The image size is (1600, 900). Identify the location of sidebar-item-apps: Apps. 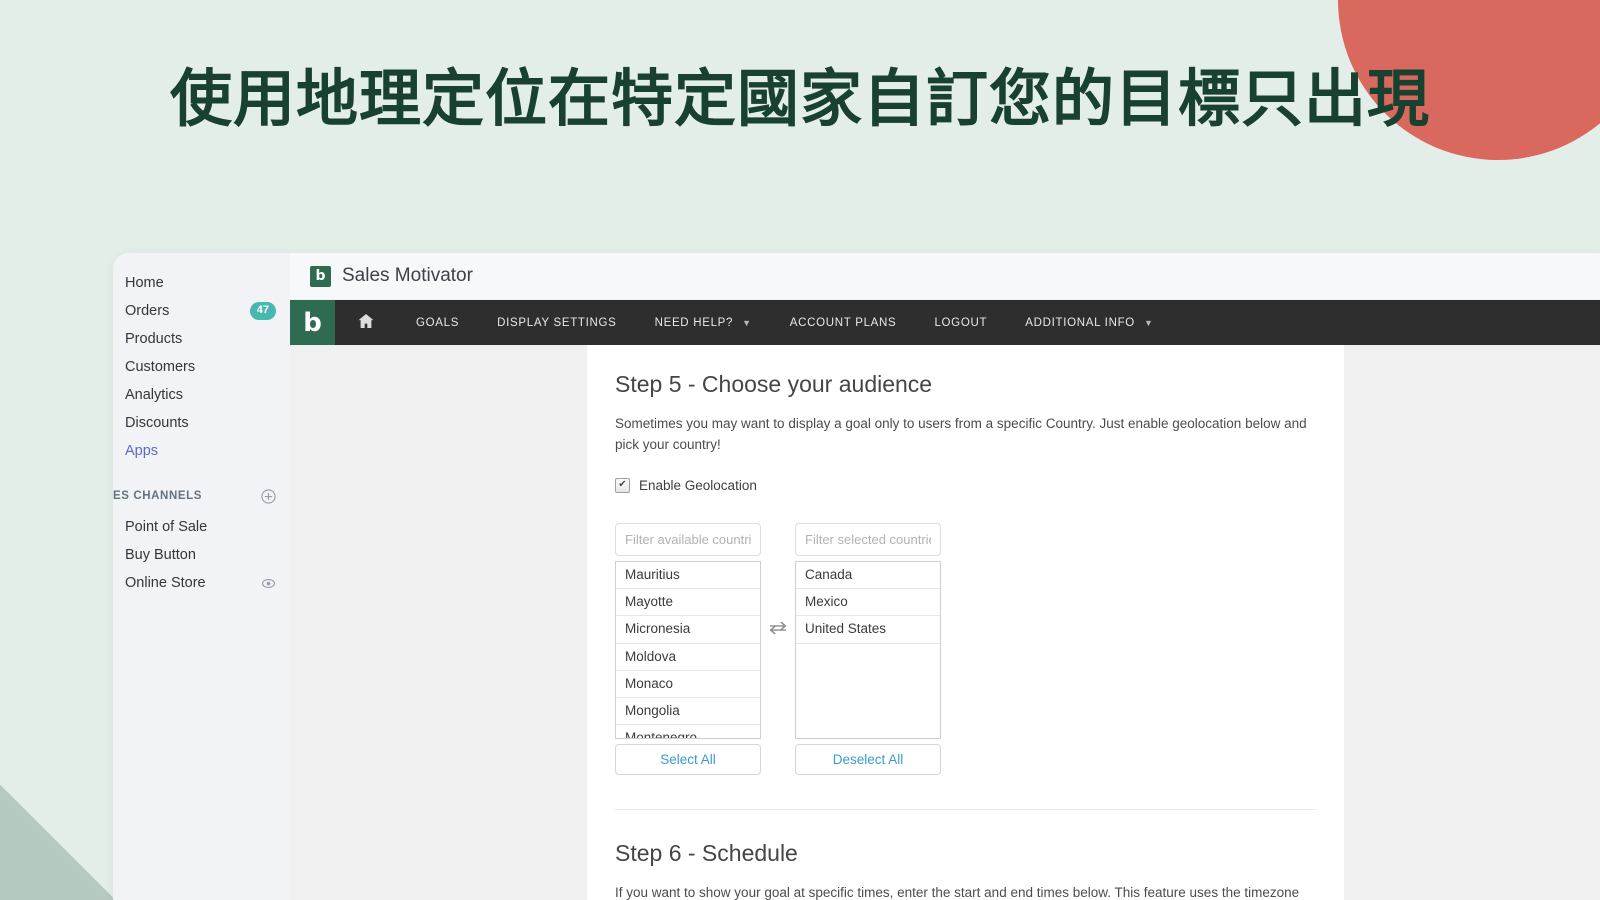
(201, 451).